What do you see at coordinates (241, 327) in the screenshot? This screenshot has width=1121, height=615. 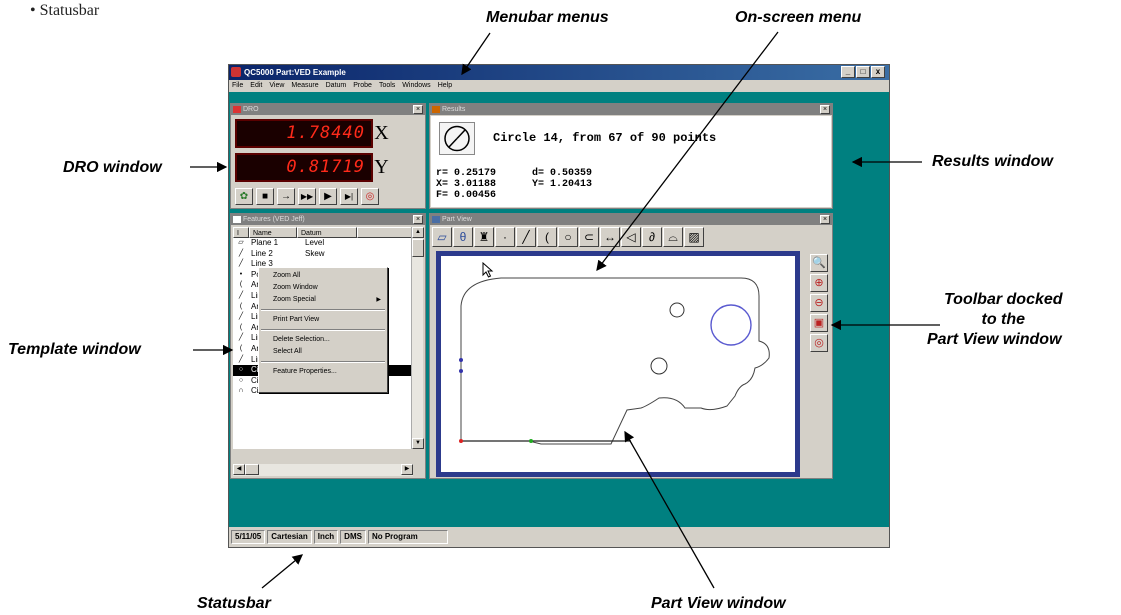 I see `feature-type-icon: (` at bounding box center [241, 327].